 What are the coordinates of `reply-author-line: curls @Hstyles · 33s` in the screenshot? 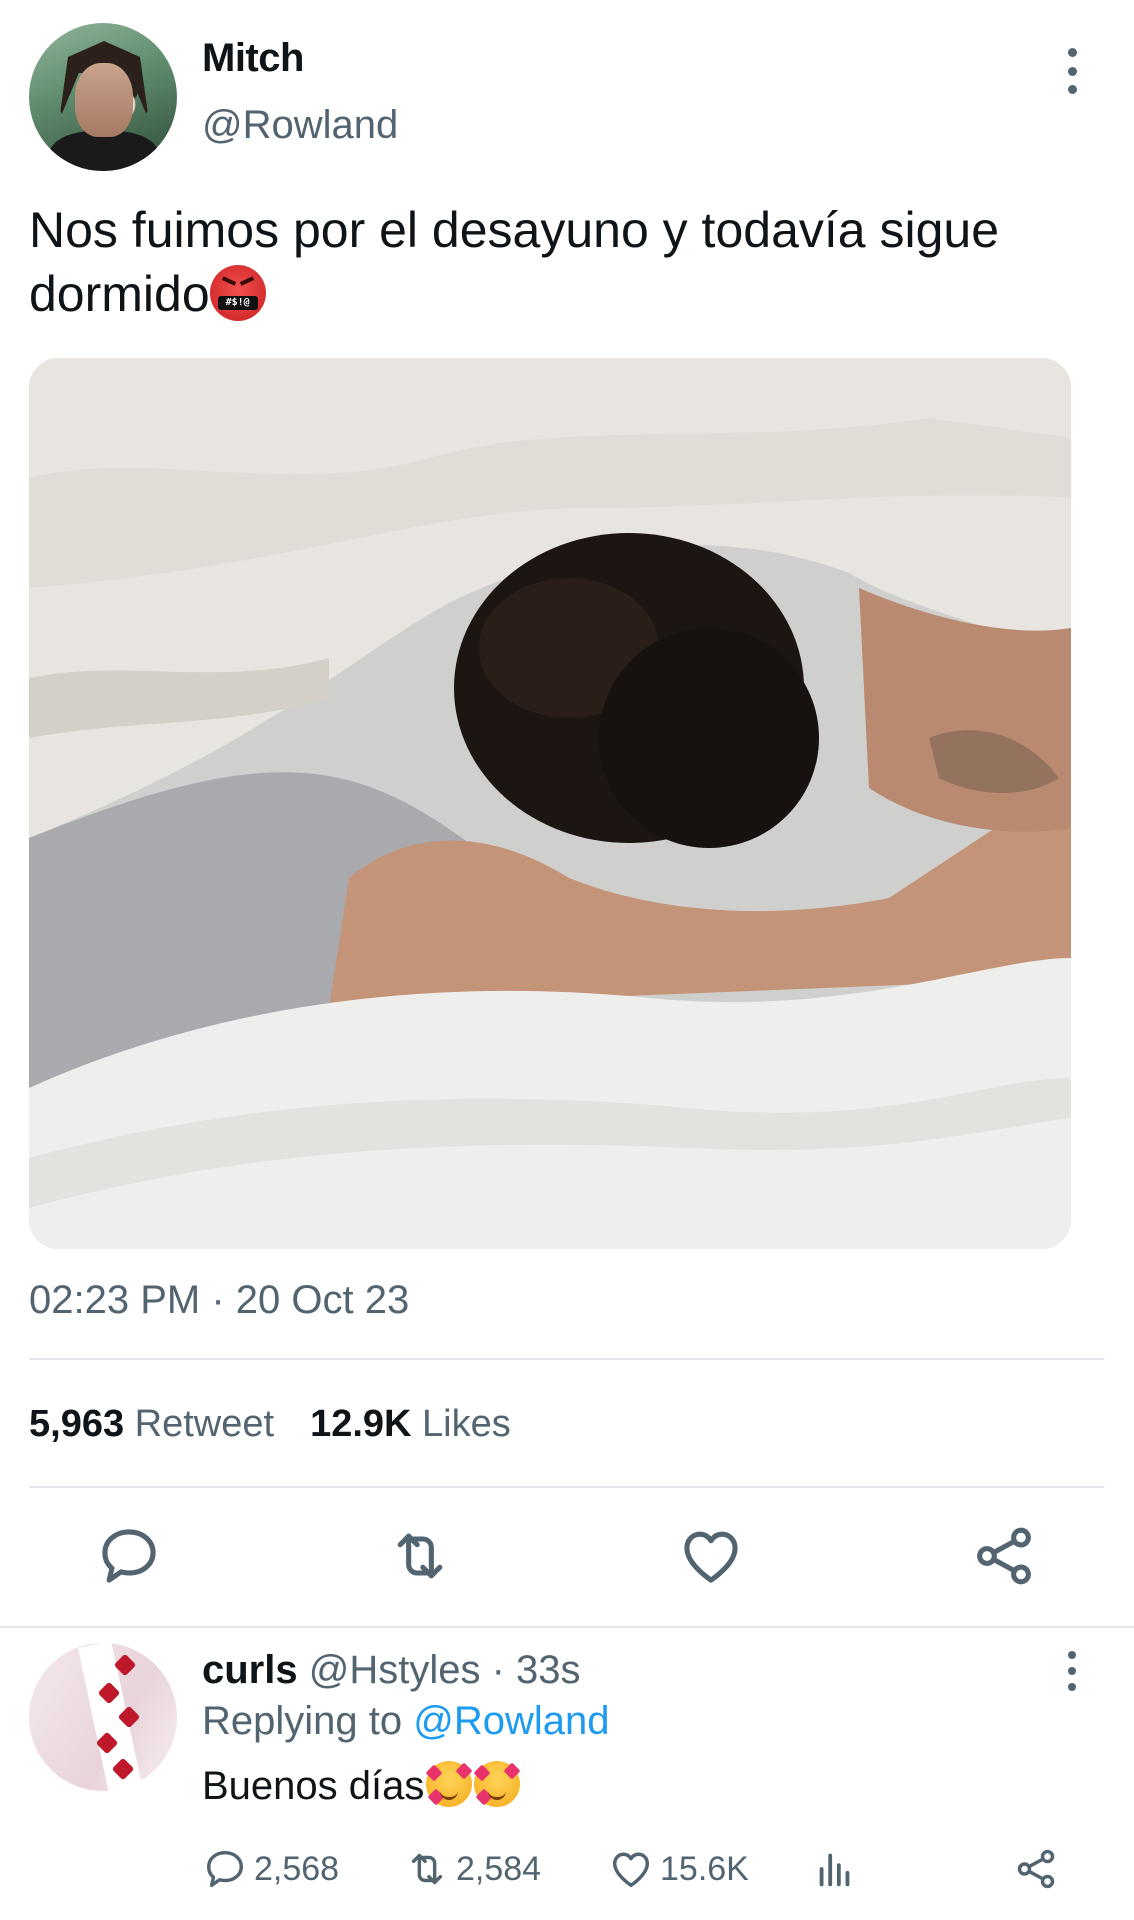 It's located at (391, 1670).